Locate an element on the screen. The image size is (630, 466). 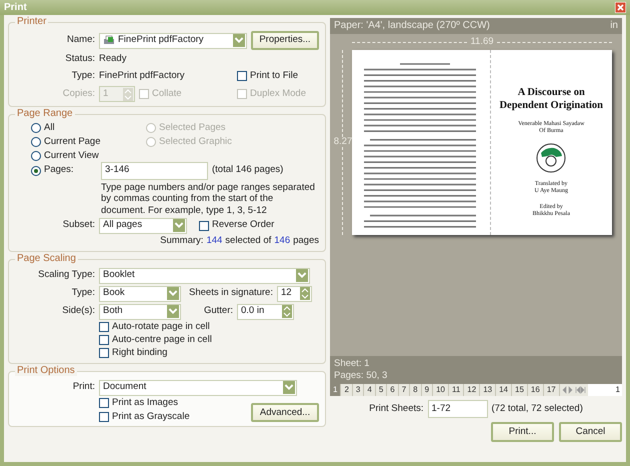
field-label: Side(s): is located at coordinates (78, 312).